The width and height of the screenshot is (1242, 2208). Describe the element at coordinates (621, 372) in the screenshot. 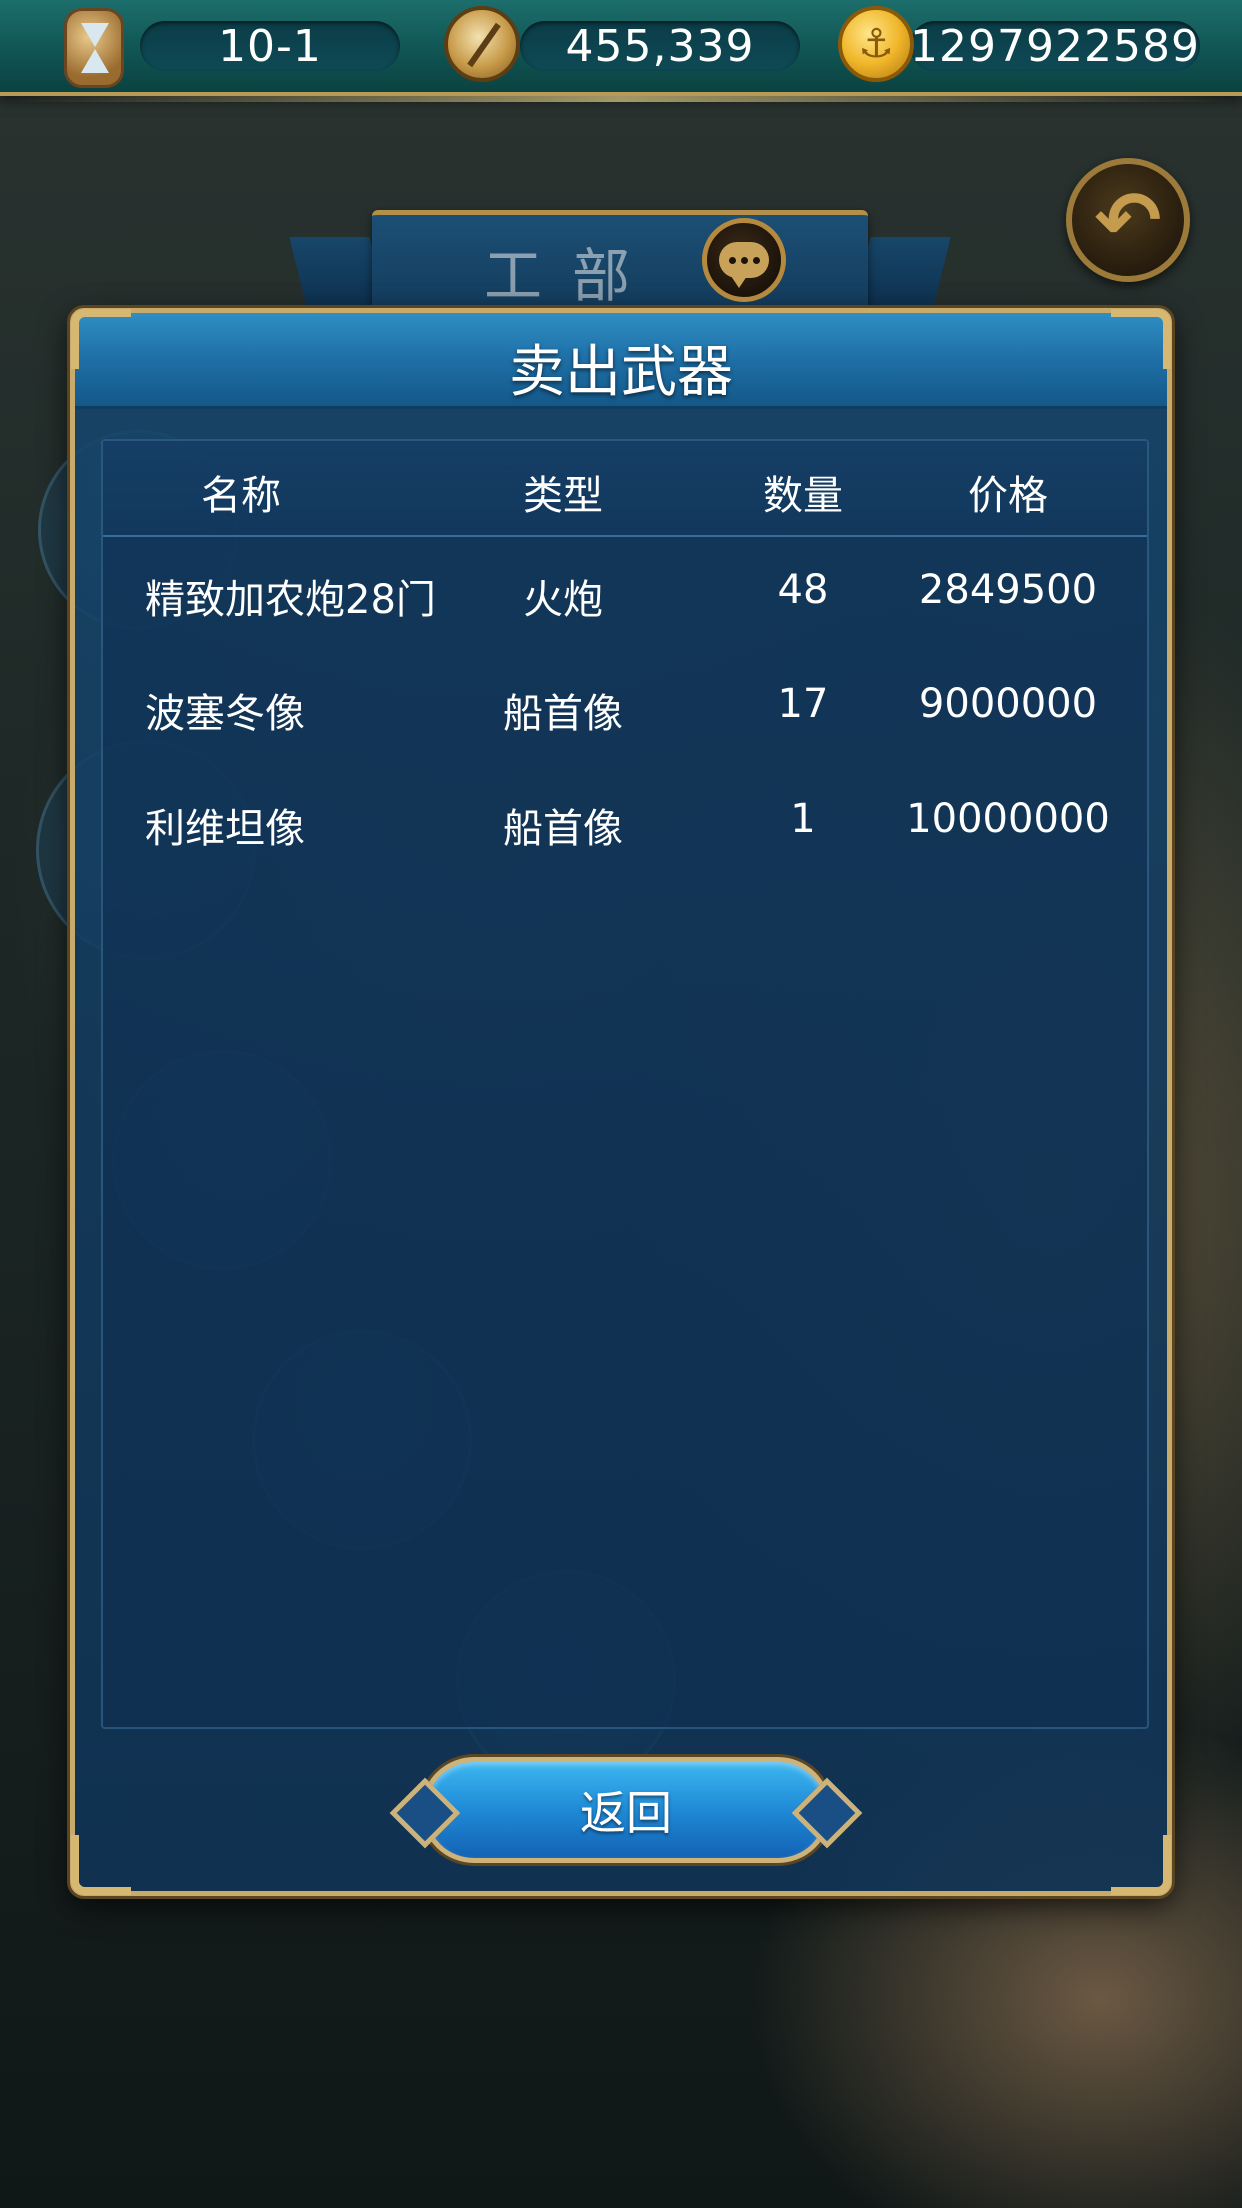

I see `dialog-title: 卖出武器` at that location.